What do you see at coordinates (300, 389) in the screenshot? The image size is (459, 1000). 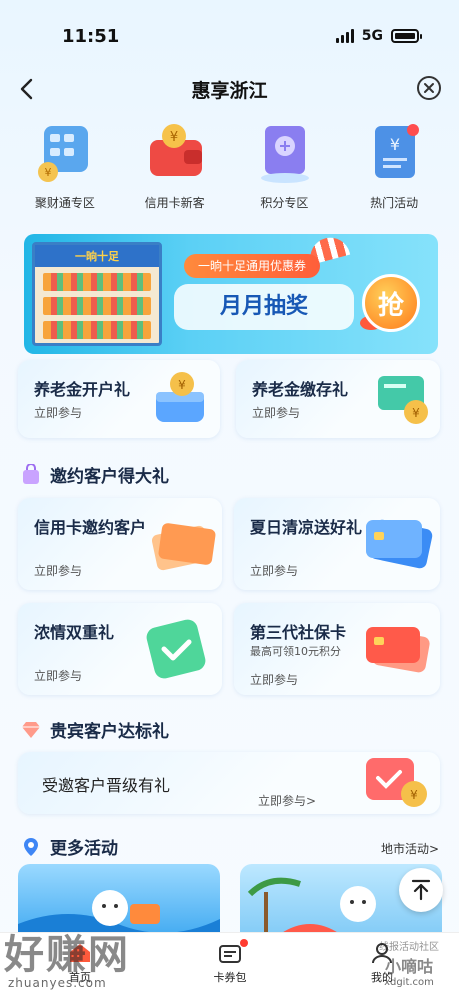 I see `card-title: 养老金缴存礼` at bounding box center [300, 389].